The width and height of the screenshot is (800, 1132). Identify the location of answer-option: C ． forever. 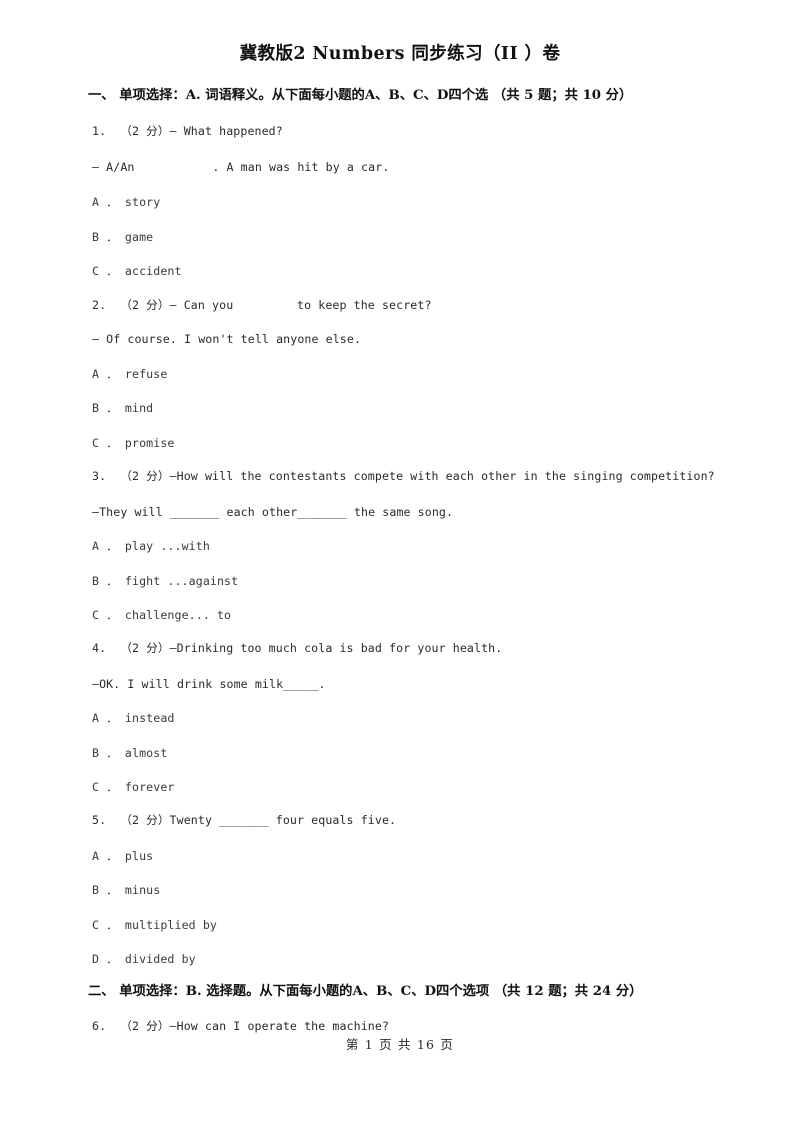
(133, 787).